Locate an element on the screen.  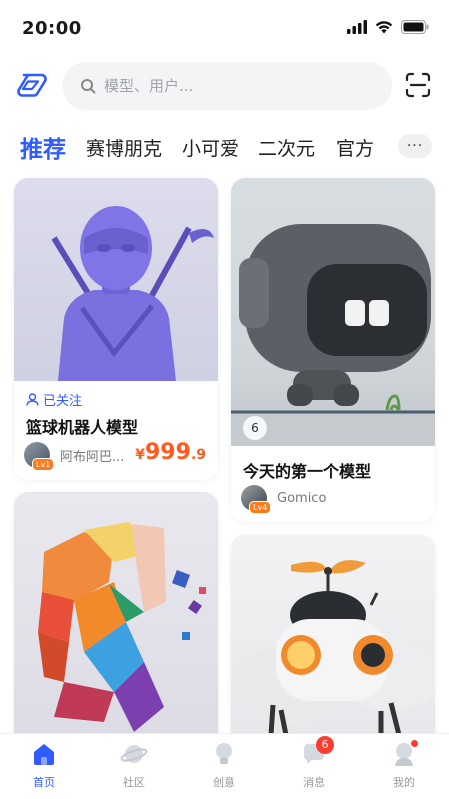
message-badge: 6 is located at coordinates (325, 745).